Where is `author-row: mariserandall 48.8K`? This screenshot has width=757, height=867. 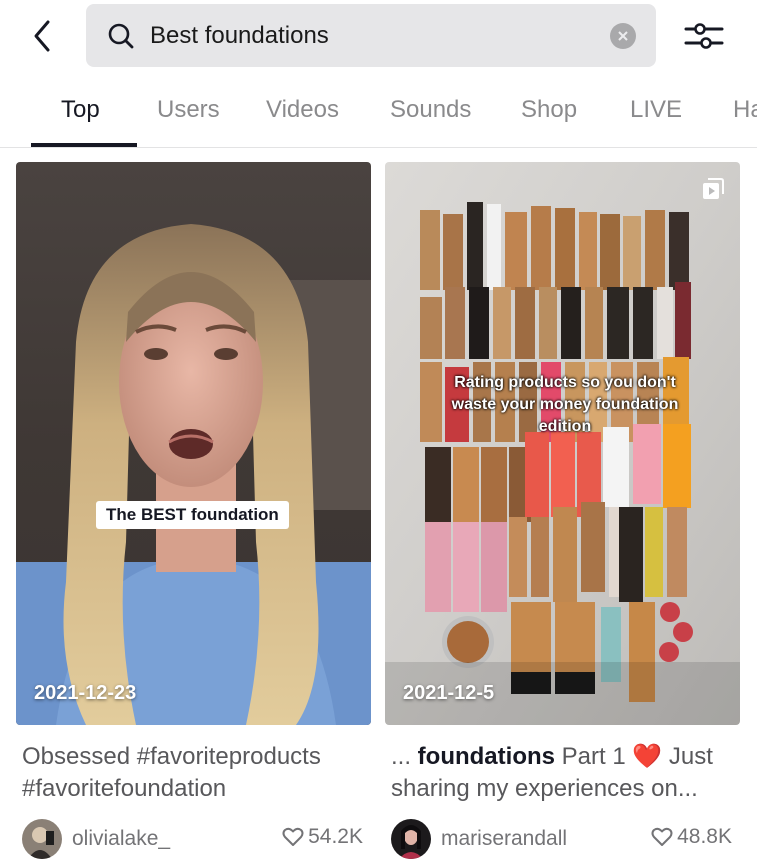
author-row: mariserandall 48.8K is located at coordinates (562, 839).